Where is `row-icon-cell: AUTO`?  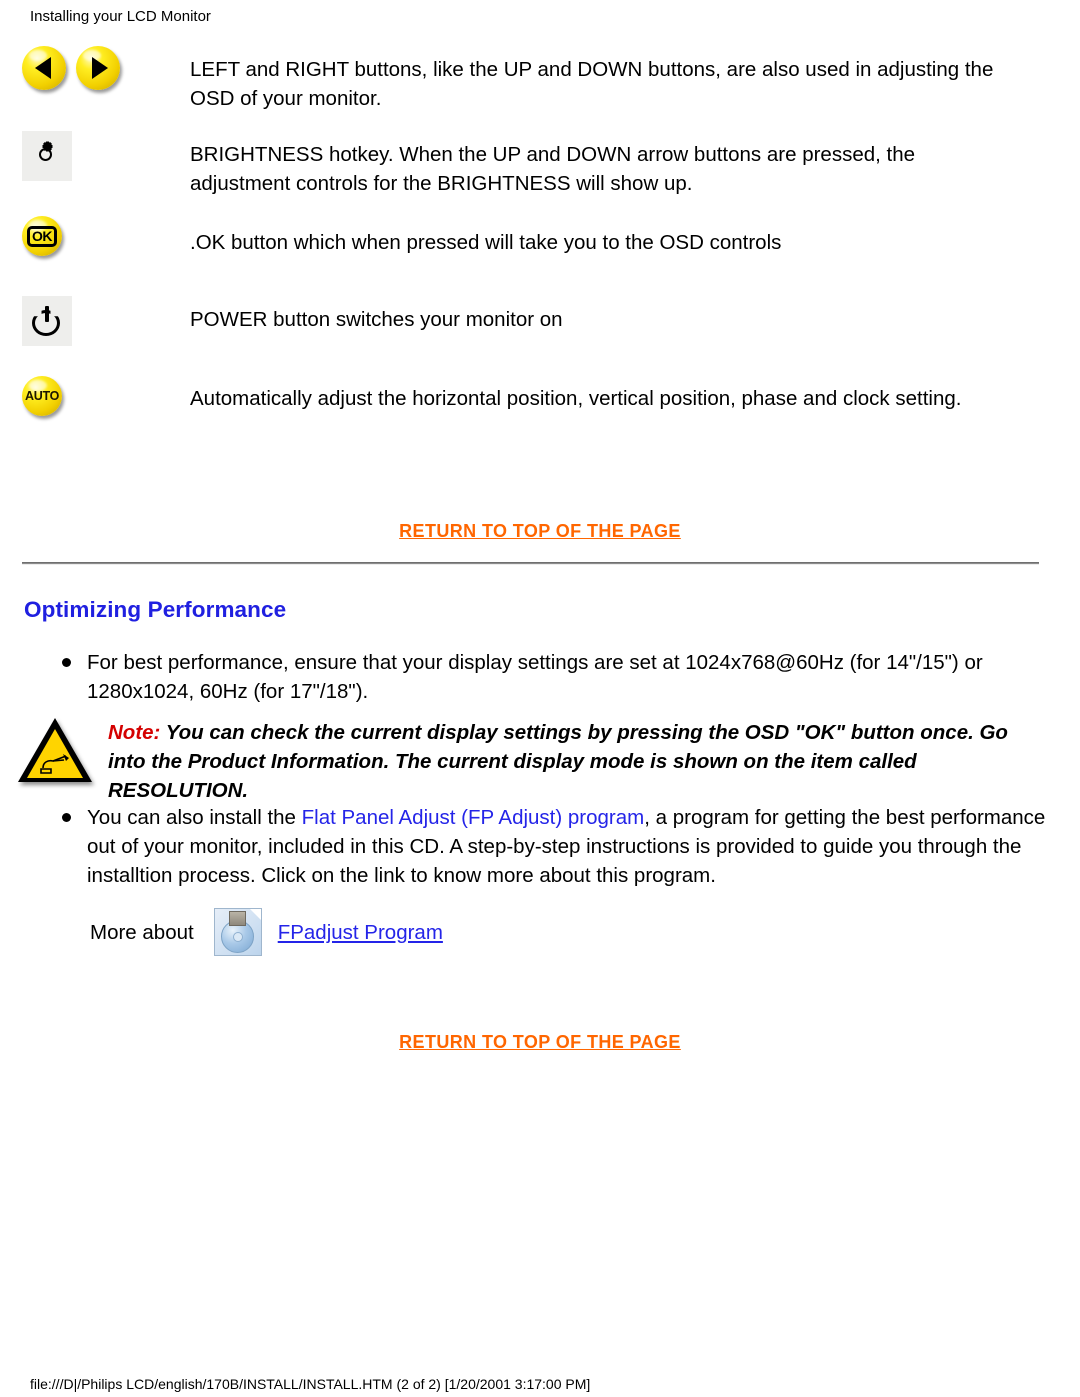 row-icon-cell: AUTO is located at coordinates (95, 396).